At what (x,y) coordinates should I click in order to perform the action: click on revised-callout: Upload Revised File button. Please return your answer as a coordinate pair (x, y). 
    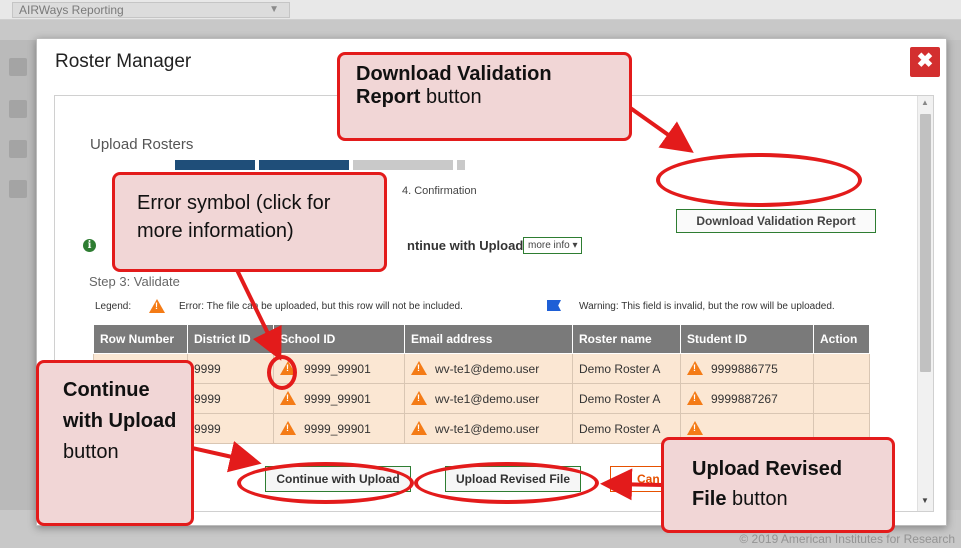
    Looking at the image, I should click on (778, 485).